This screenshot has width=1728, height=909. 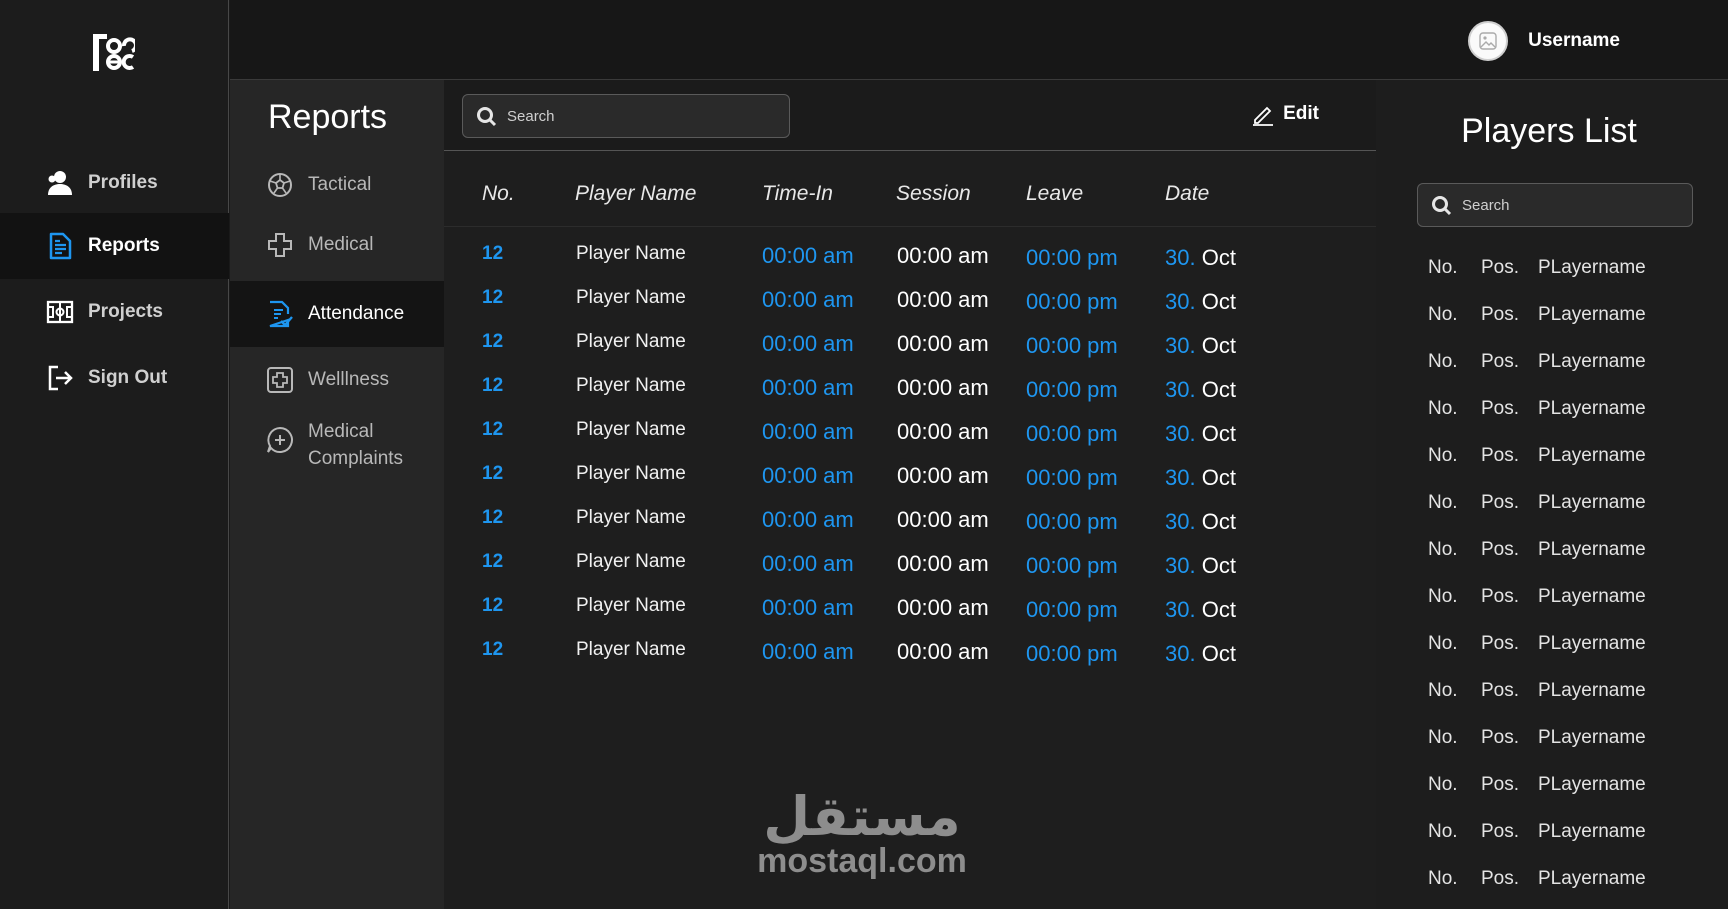 I want to click on subnav-item-label: Attendance, so click(x=356, y=313).